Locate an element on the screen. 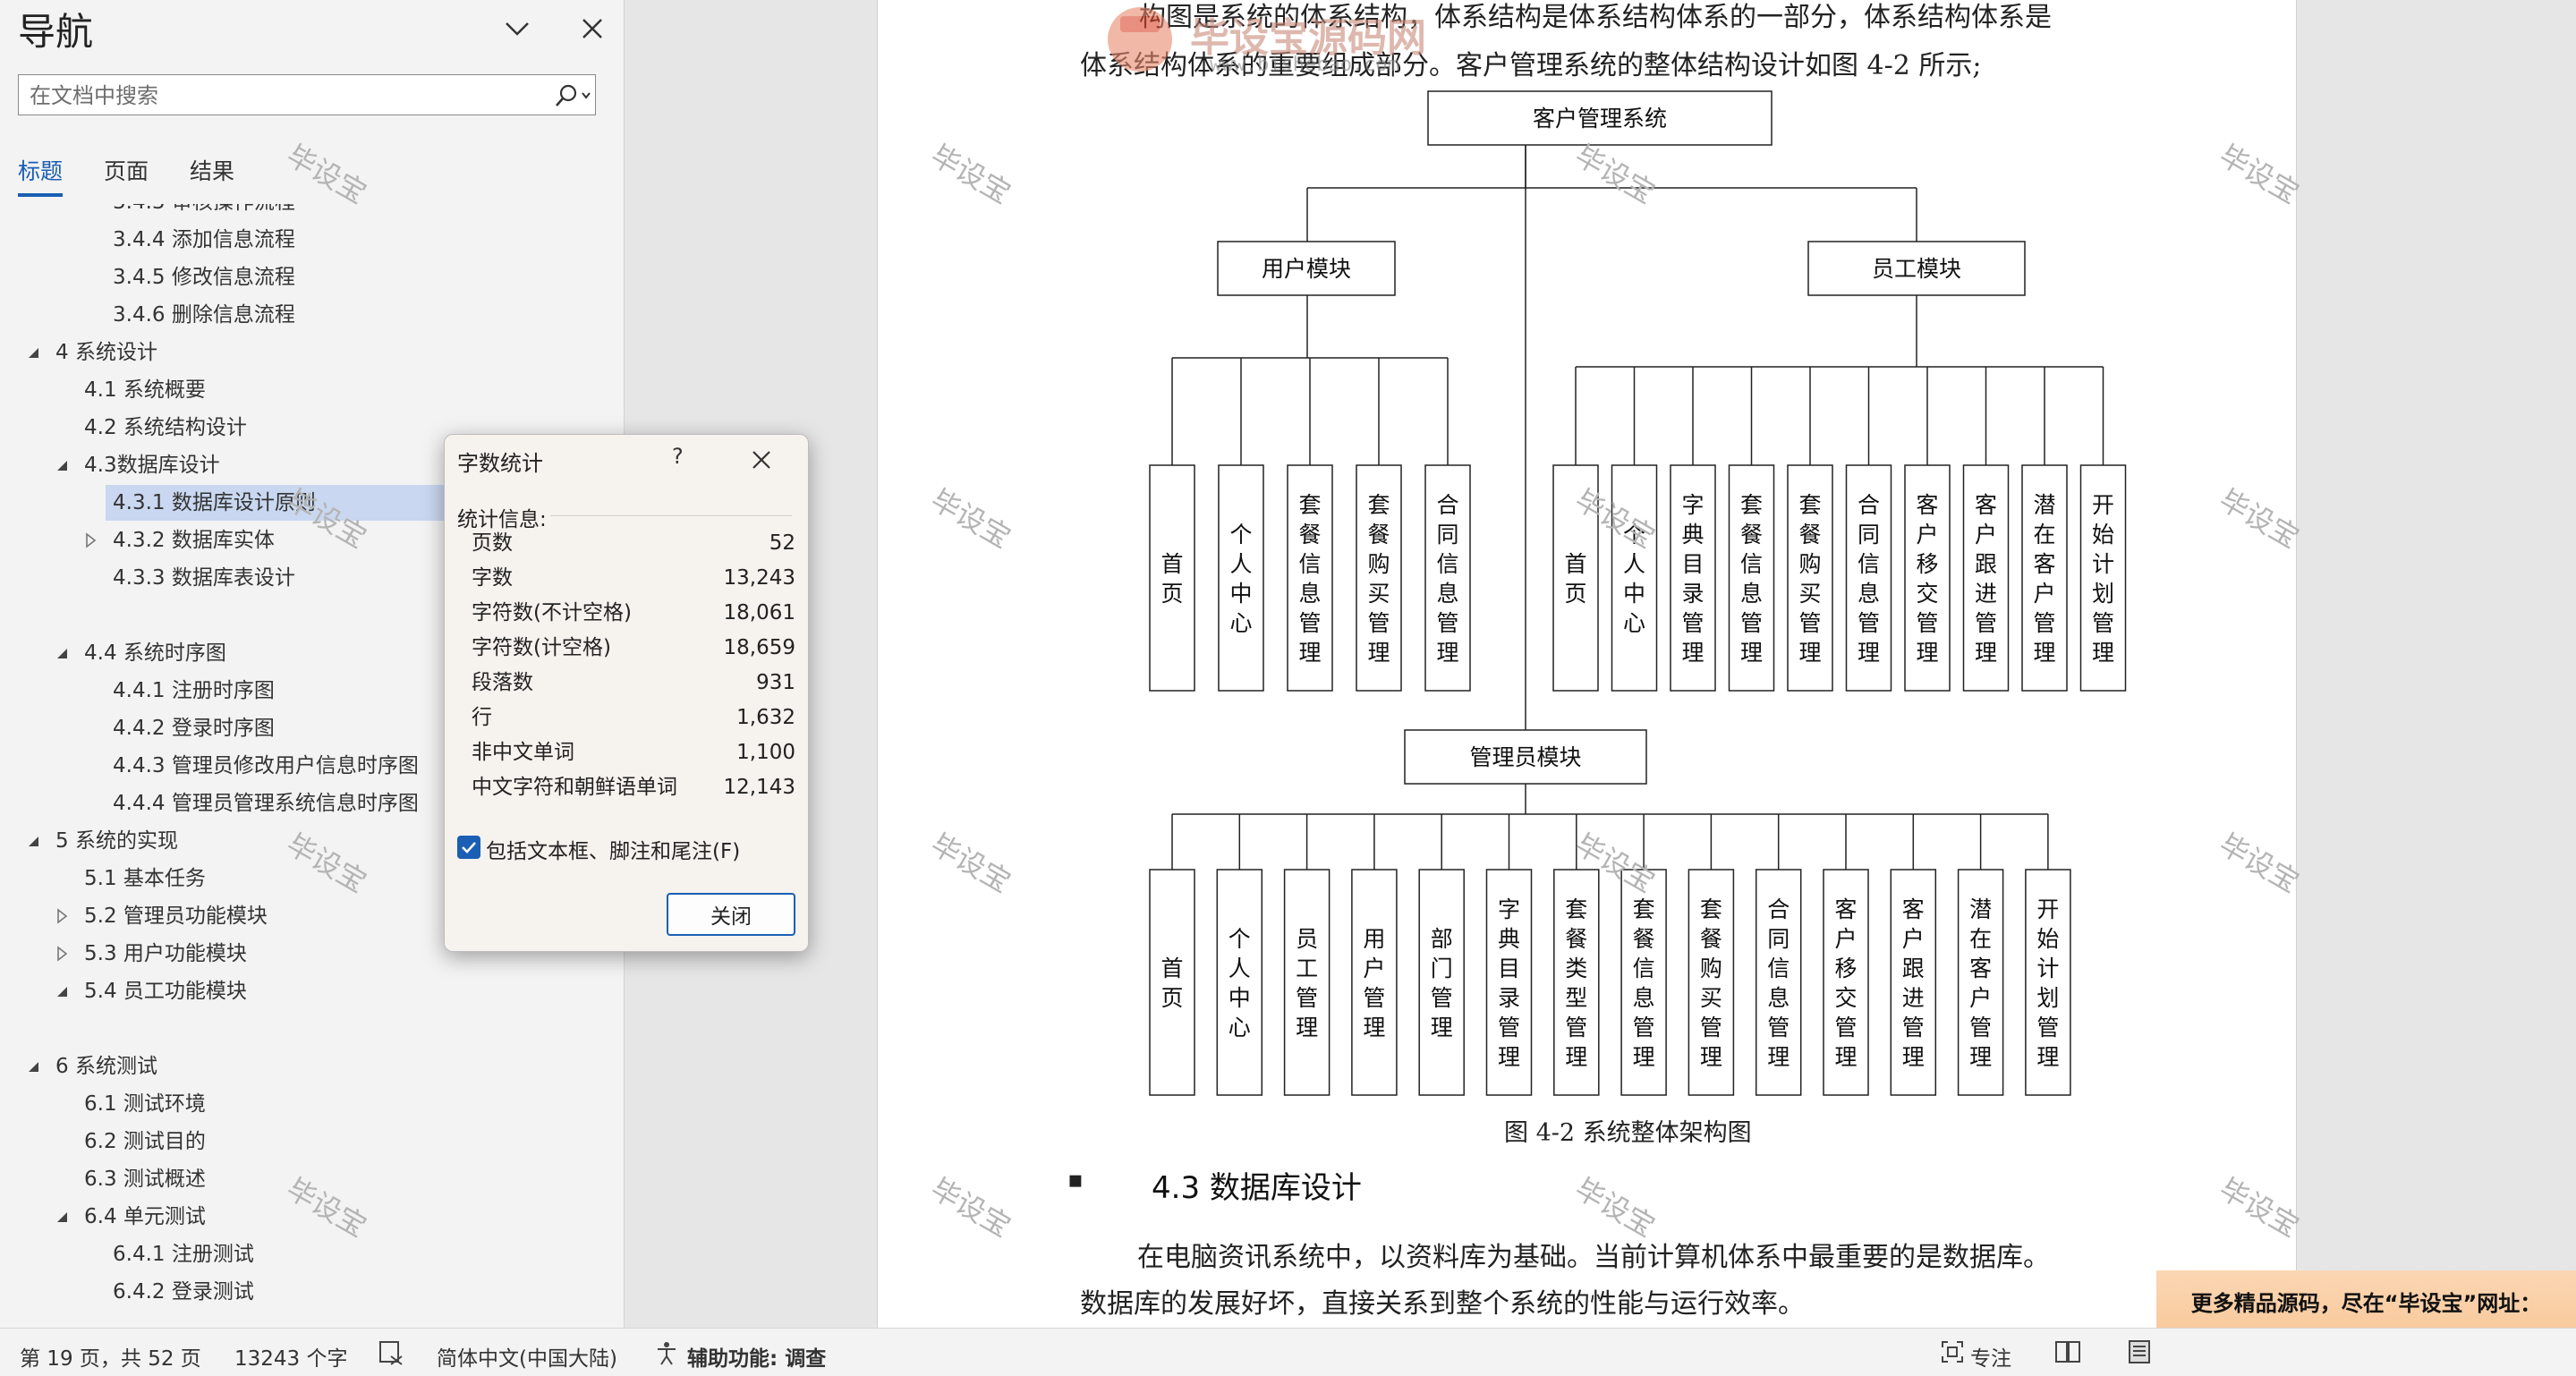 The height and width of the screenshot is (1376, 2576). tree-item-label: 5.4 员工功能模块 is located at coordinates (165, 992).